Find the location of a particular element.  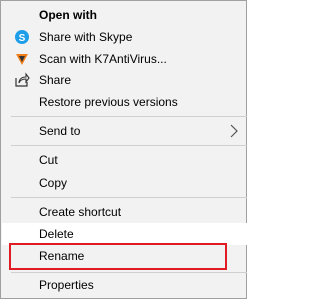

menu-item-label: Send to is located at coordinates (60, 131).